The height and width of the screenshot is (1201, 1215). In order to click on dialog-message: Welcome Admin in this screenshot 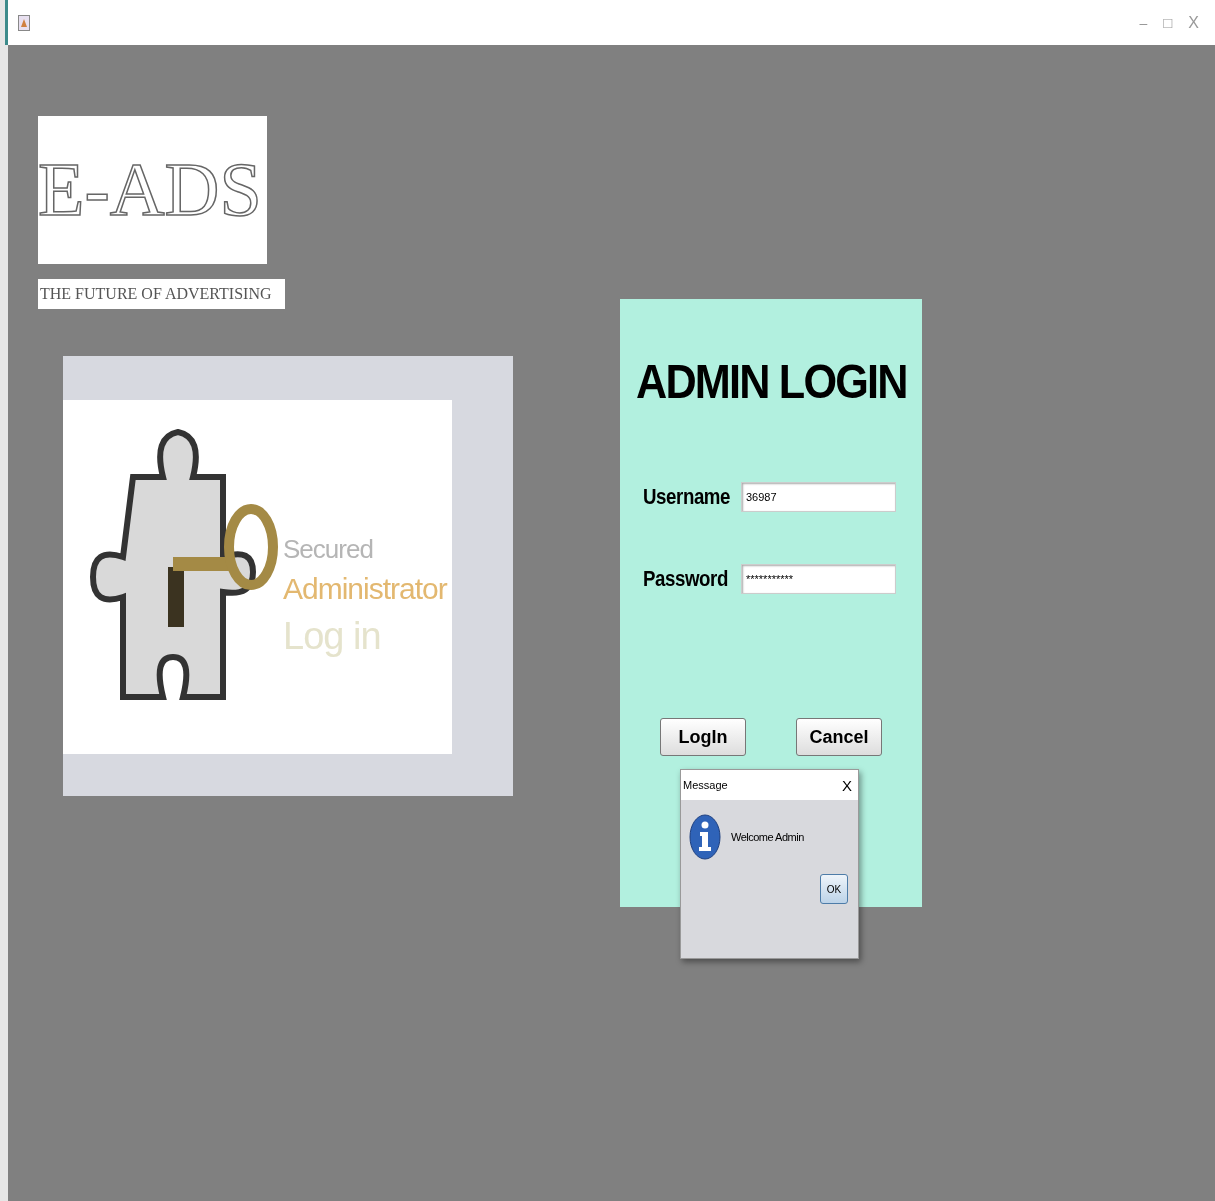, I will do `click(767, 837)`.